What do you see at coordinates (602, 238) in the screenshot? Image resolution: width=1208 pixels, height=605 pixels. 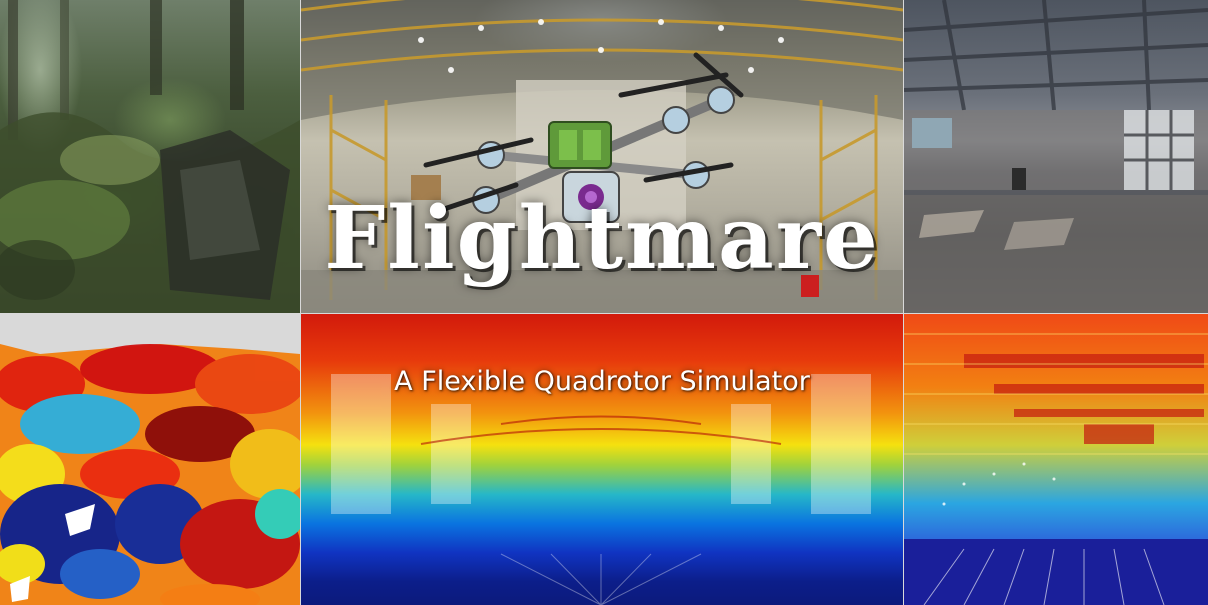 I see `page-title: Flightmare` at bounding box center [602, 238].